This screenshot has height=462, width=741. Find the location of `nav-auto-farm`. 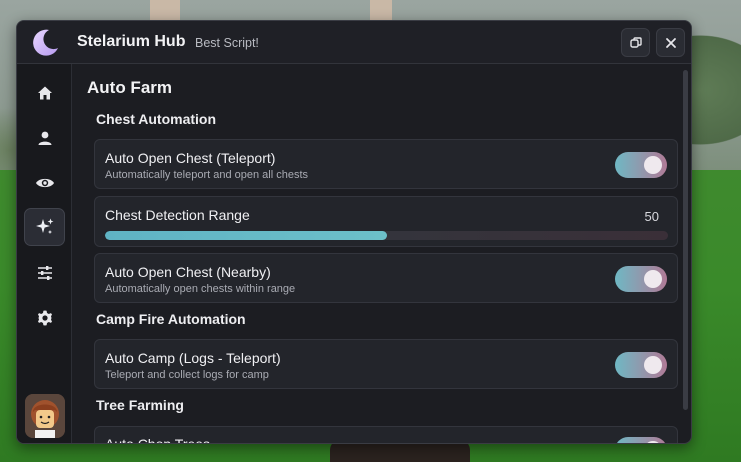

nav-auto-farm is located at coordinates (44, 227).